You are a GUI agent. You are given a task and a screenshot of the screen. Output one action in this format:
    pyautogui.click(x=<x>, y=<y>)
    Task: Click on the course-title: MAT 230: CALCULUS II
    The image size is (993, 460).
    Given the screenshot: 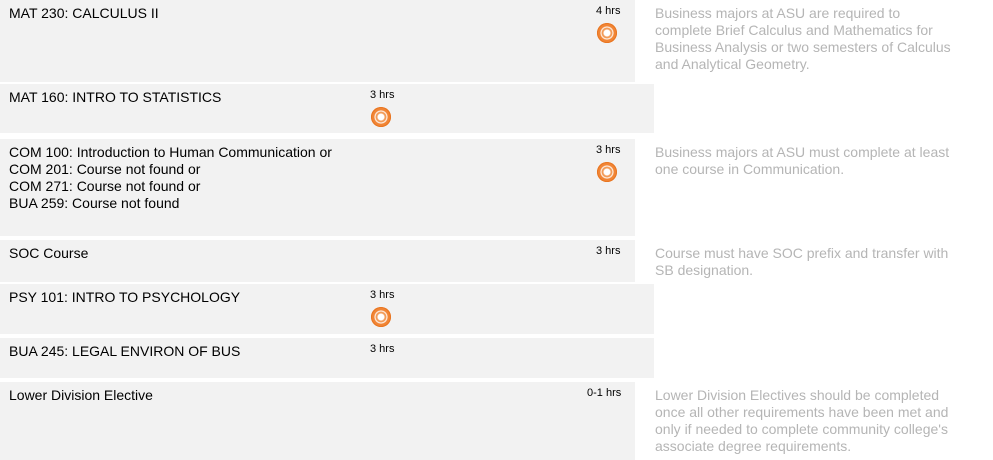 What is the action you would take?
    pyautogui.click(x=84, y=13)
    